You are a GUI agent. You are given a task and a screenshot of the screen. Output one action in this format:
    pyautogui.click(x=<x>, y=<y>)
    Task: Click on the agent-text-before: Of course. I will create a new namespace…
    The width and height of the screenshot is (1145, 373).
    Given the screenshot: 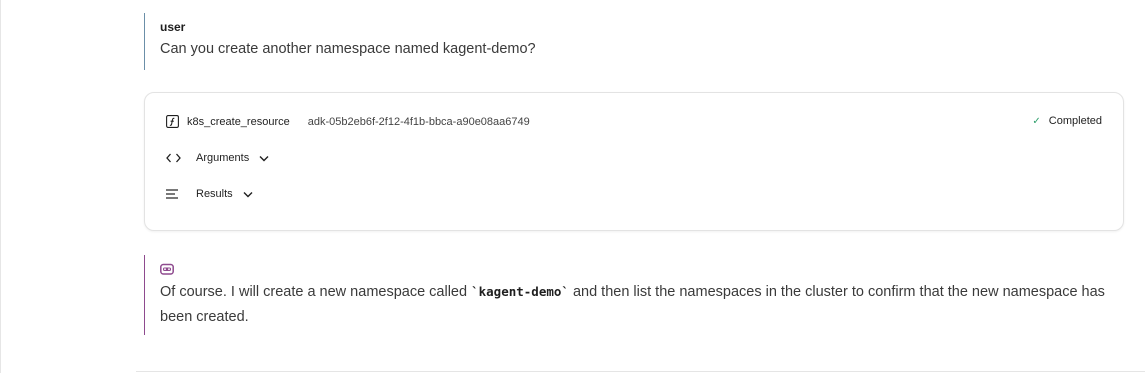 What is the action you would take?
    pyautogui.click(x=316, y=292)
    